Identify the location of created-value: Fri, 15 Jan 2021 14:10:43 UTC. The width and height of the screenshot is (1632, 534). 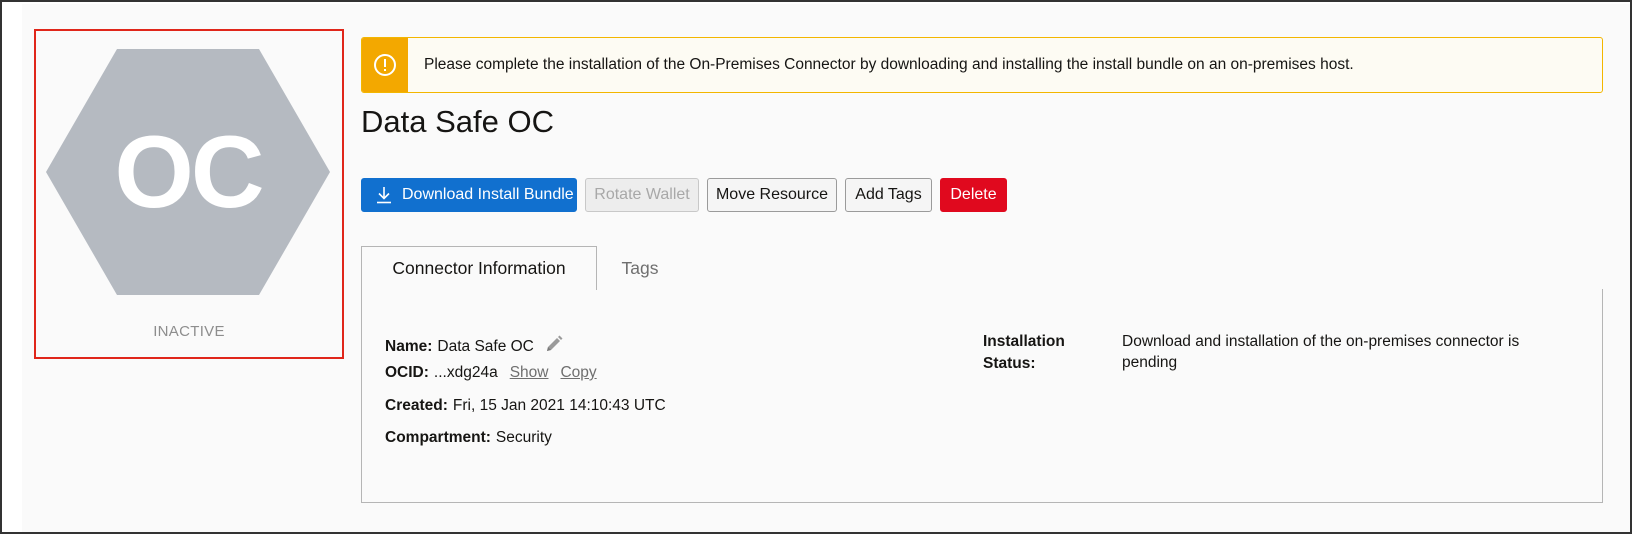
(559, 405).